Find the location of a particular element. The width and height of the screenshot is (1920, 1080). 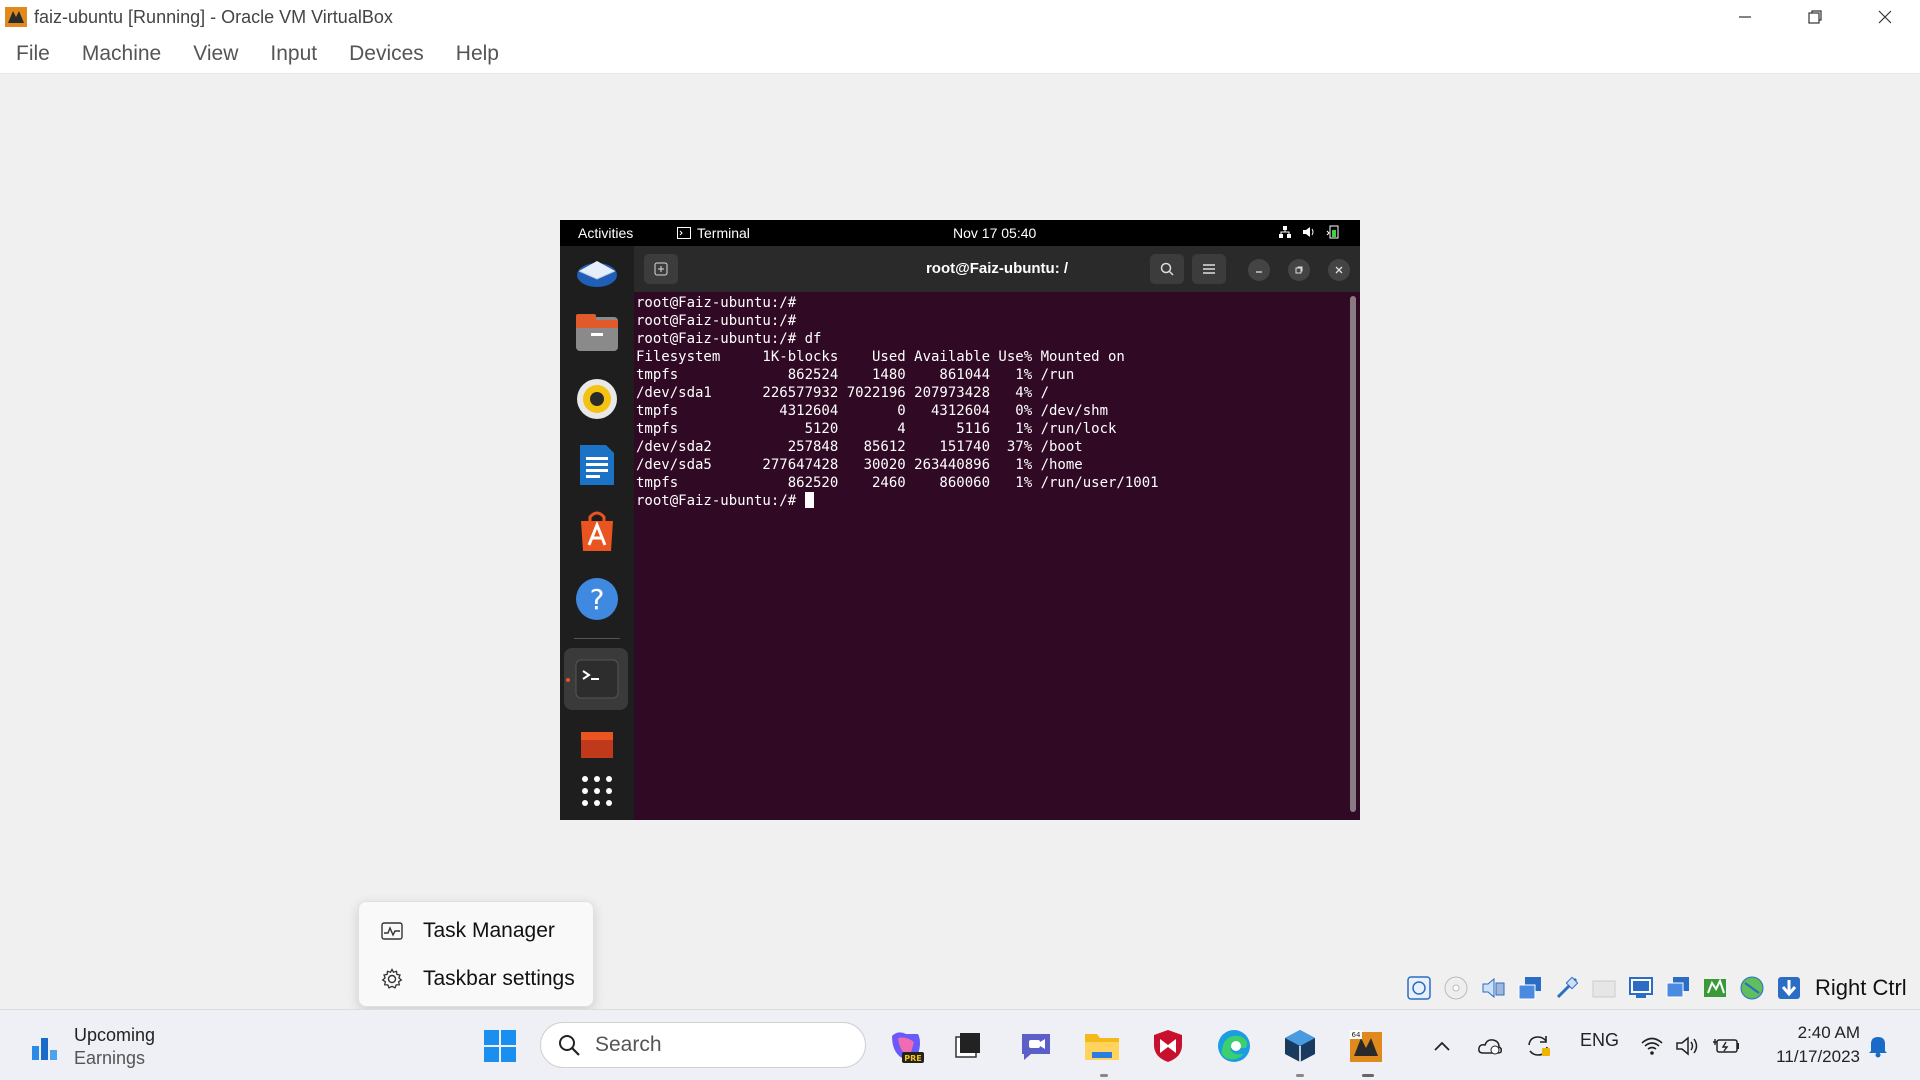

tray-onedrive is located at coordinates (1490, 1046).